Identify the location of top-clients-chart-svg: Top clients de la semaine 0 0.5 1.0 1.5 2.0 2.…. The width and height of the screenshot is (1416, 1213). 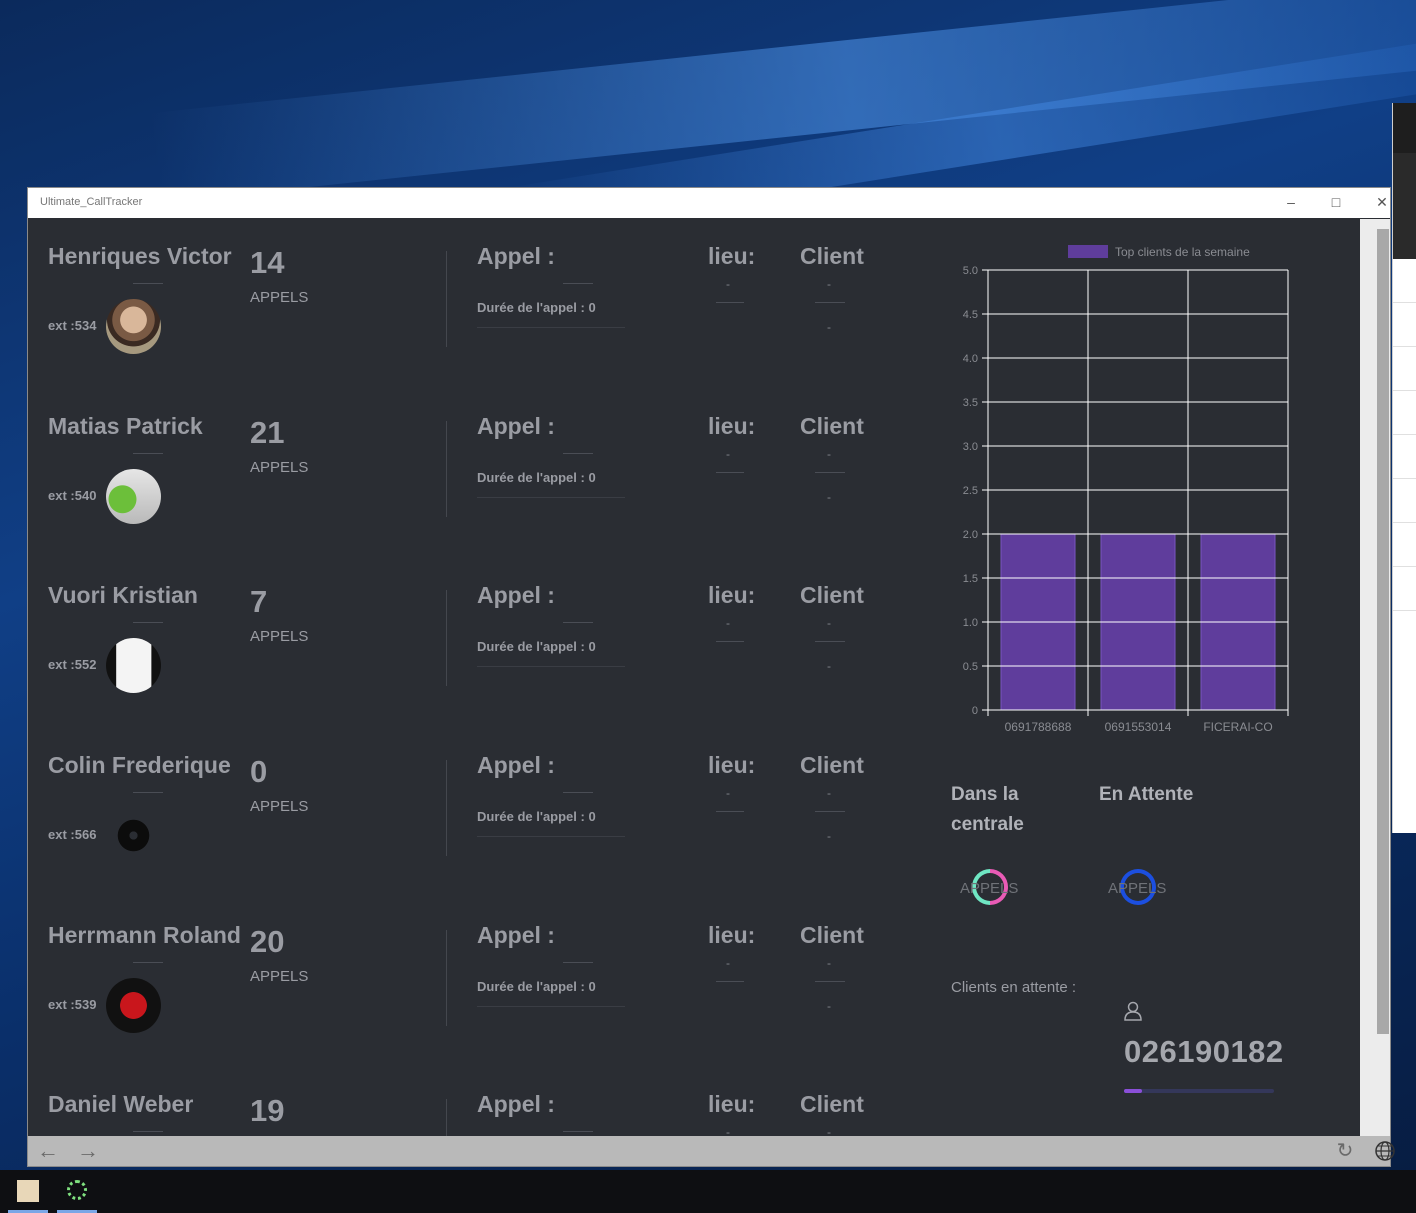
(1126, 489).